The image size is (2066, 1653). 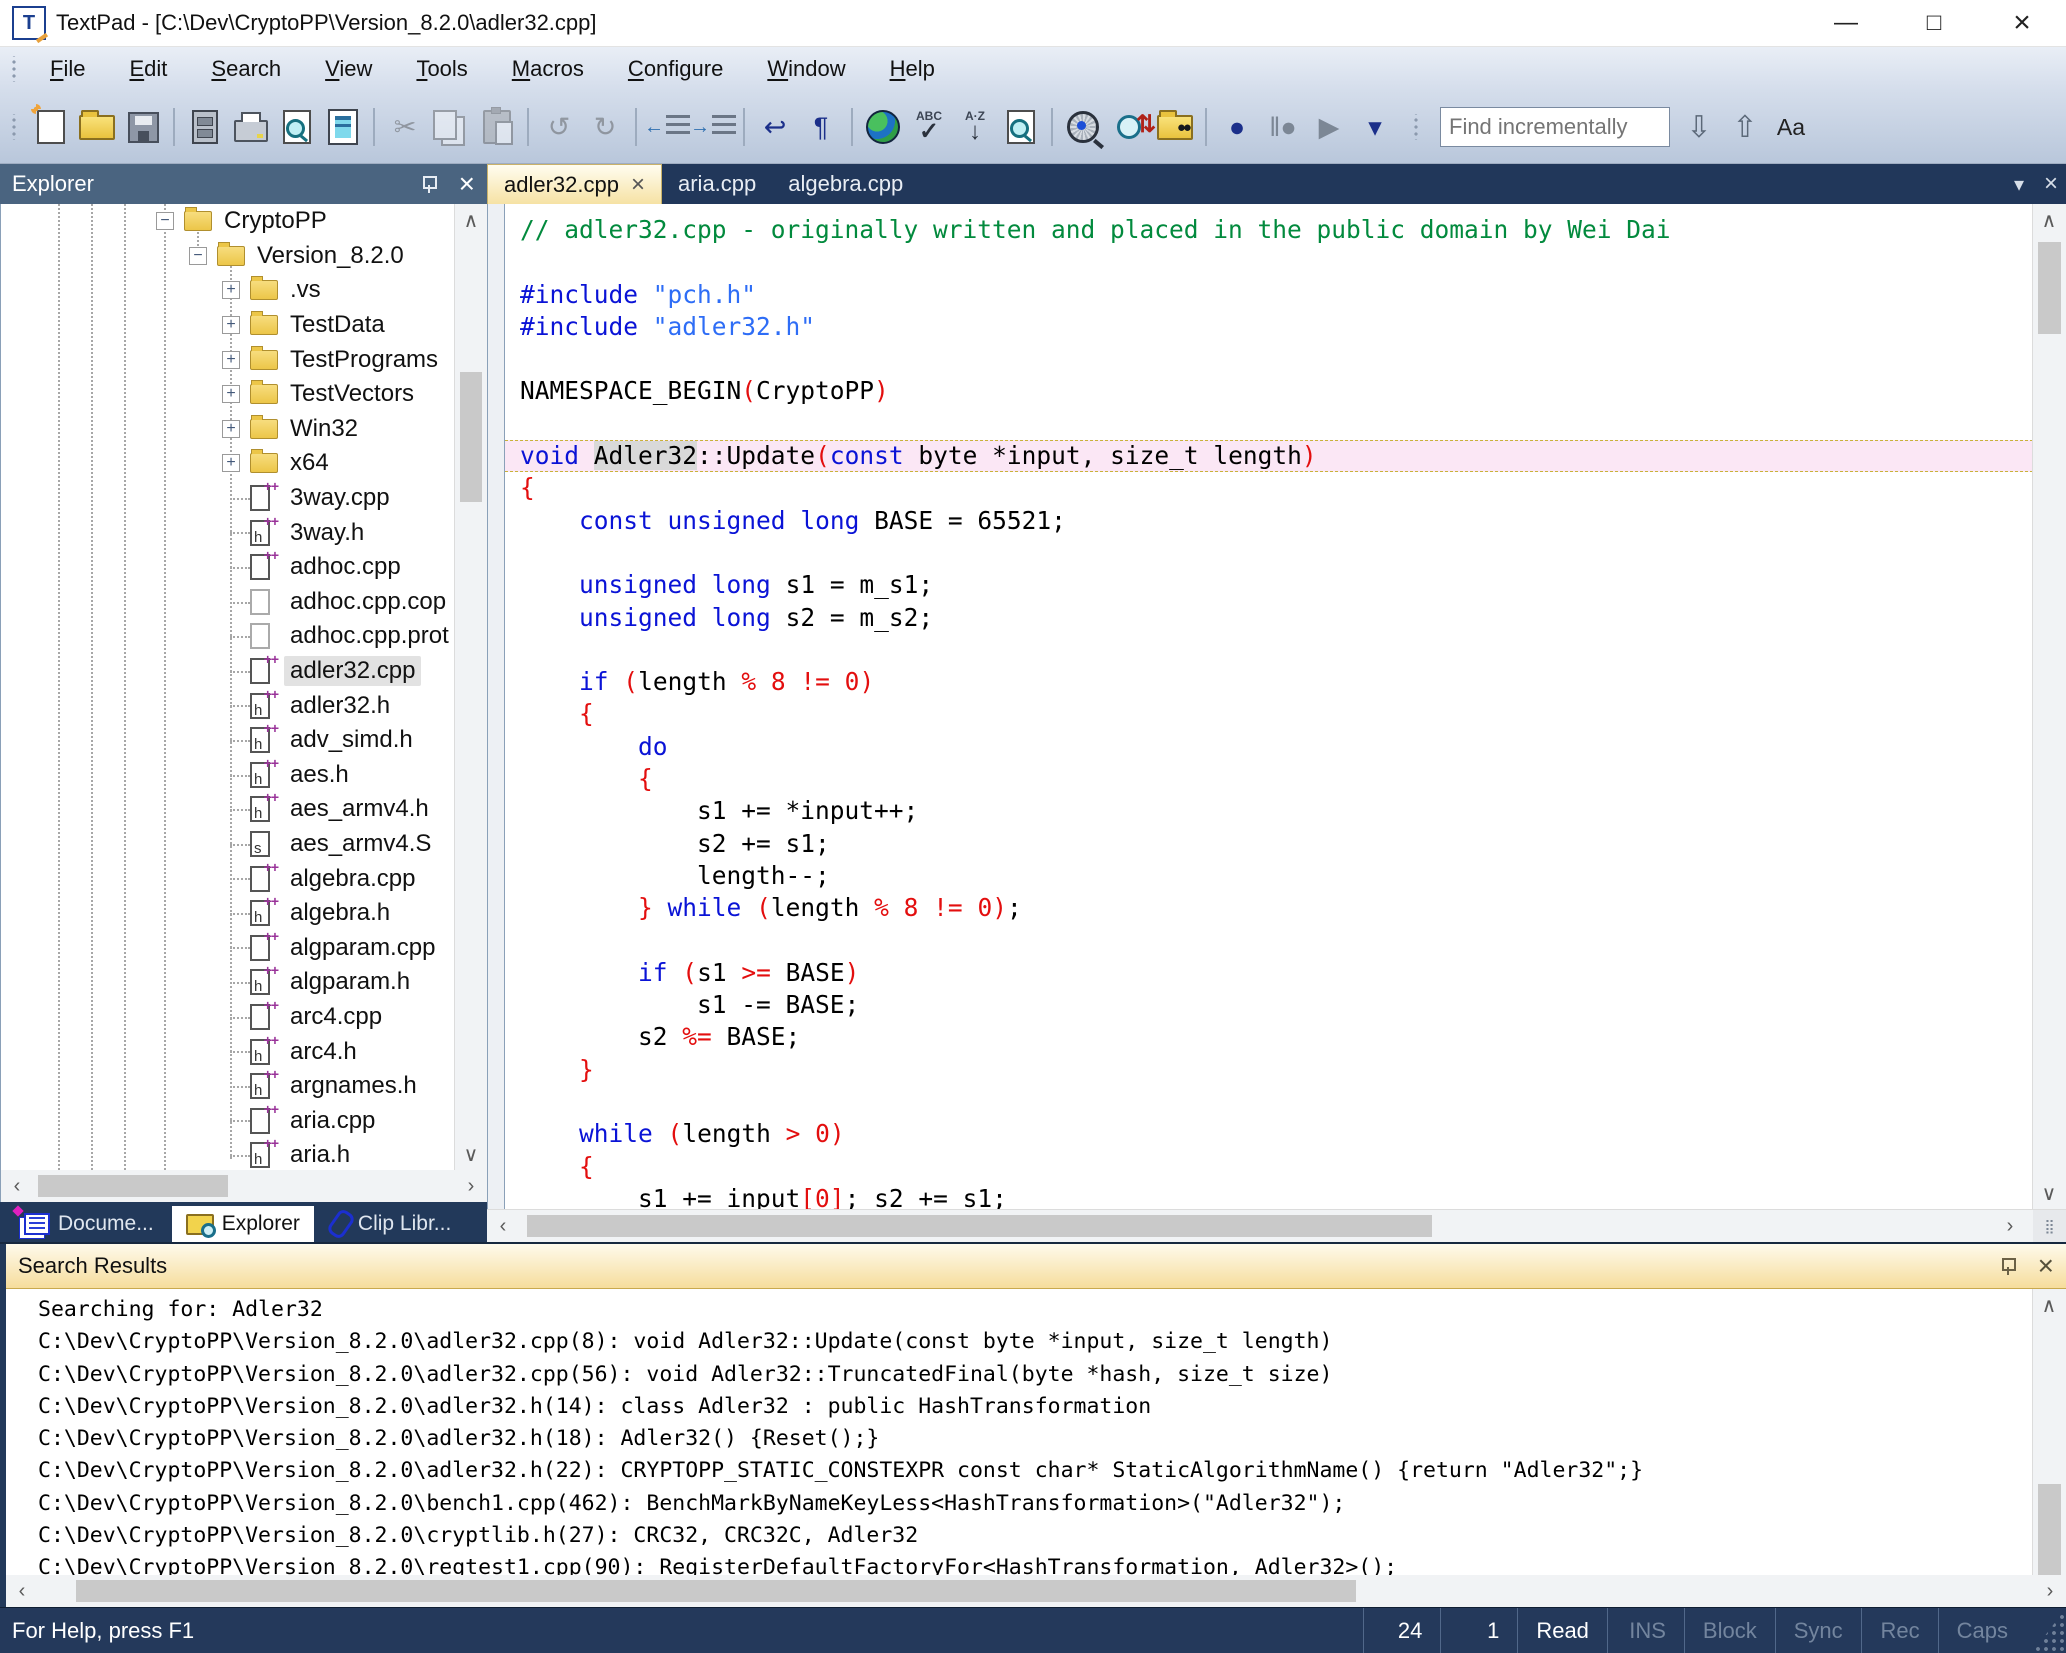 What do you see at coordinates (297, 127) in the screenshot?
I see `print-preview-icon` at bounding box center [297, 127].